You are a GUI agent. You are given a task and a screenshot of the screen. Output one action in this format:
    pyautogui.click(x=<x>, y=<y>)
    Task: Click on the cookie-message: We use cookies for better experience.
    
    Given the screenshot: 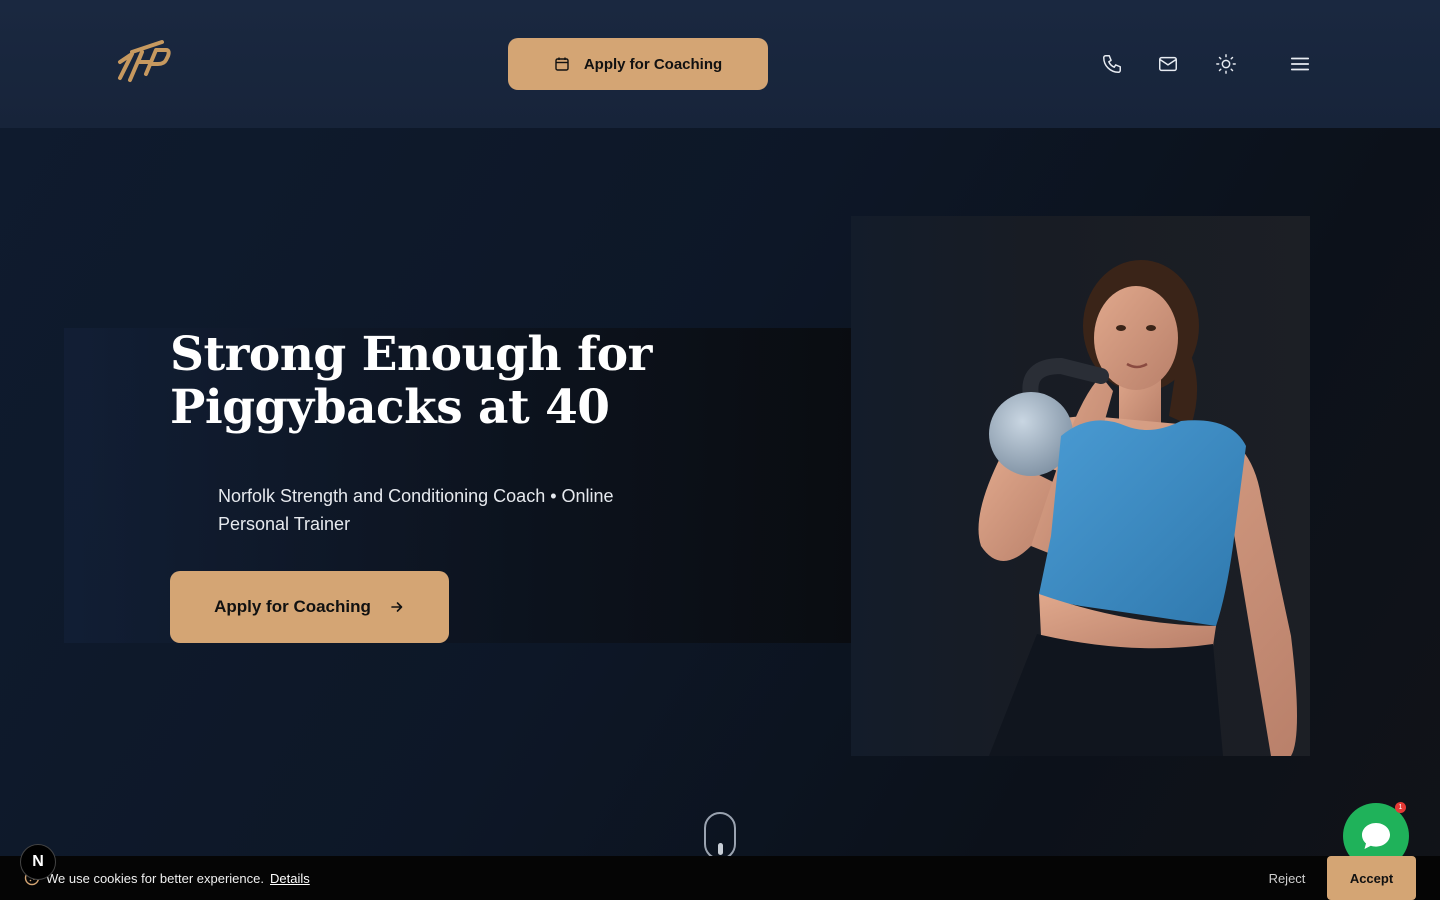 What is the action you would take?
    pyautogui.click(x=155, y=878)
    